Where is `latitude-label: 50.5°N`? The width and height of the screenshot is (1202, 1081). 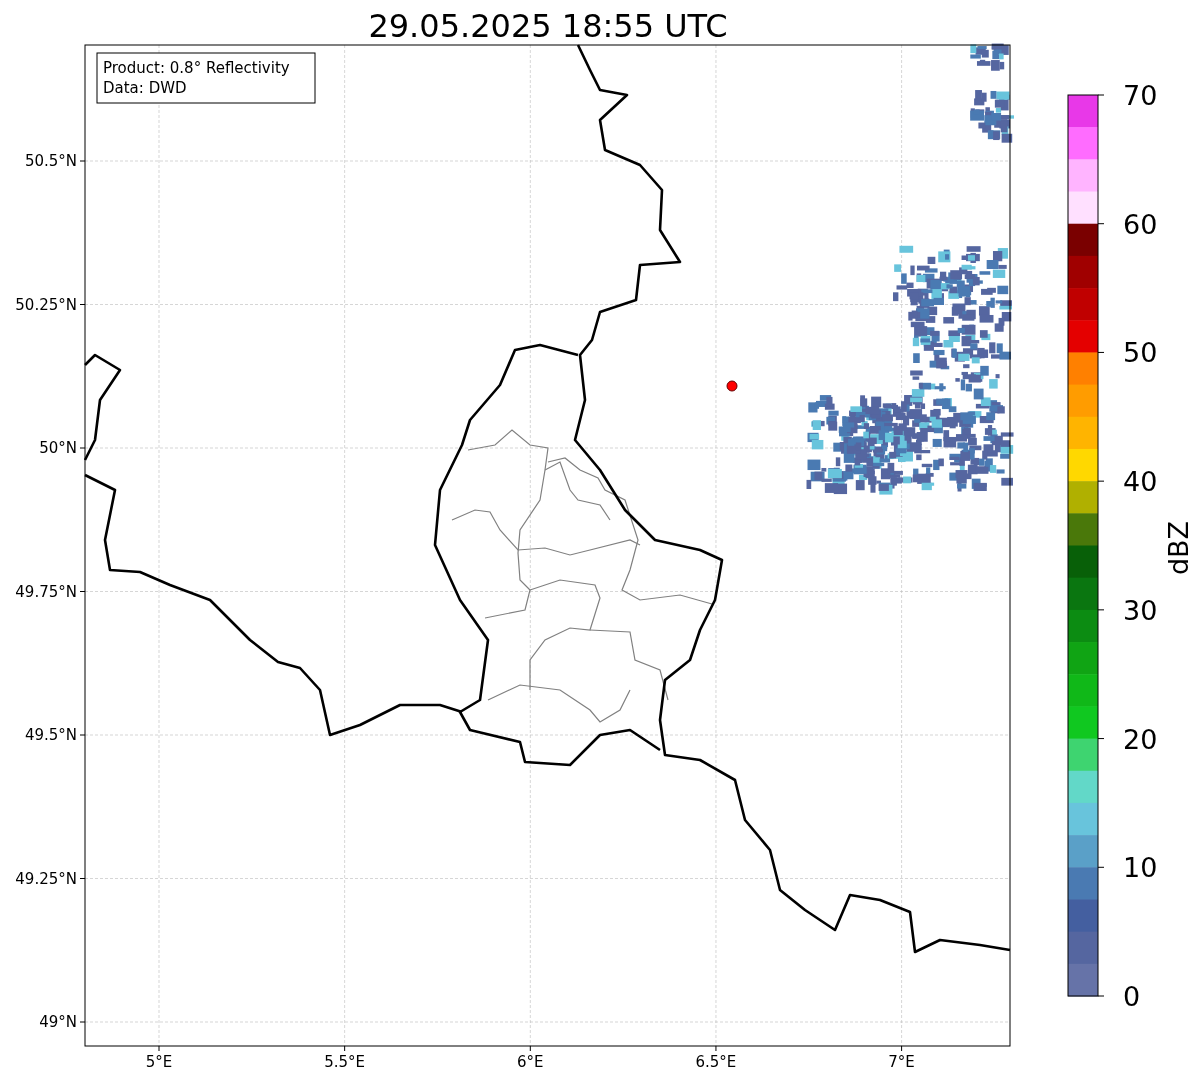 latitude-label: 50.5°N is located at coordinates (50, 161).